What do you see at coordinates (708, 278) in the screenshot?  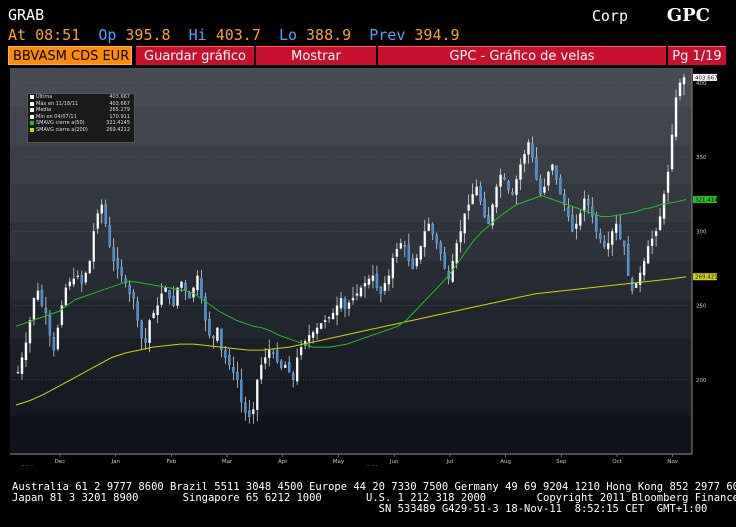 I see `sma200-tag: 269.4212` at bounding box center [708, 278].